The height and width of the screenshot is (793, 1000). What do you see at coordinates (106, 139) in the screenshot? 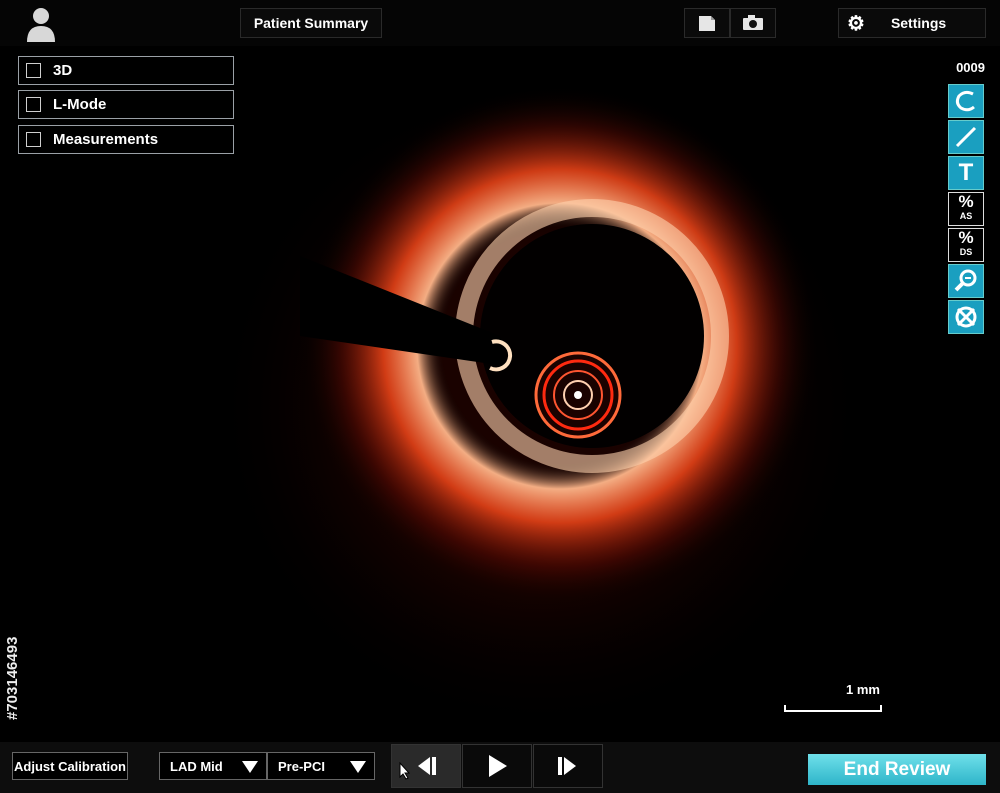
I see `option-measurements-label: Measurements` at bounding box center [106, 139].